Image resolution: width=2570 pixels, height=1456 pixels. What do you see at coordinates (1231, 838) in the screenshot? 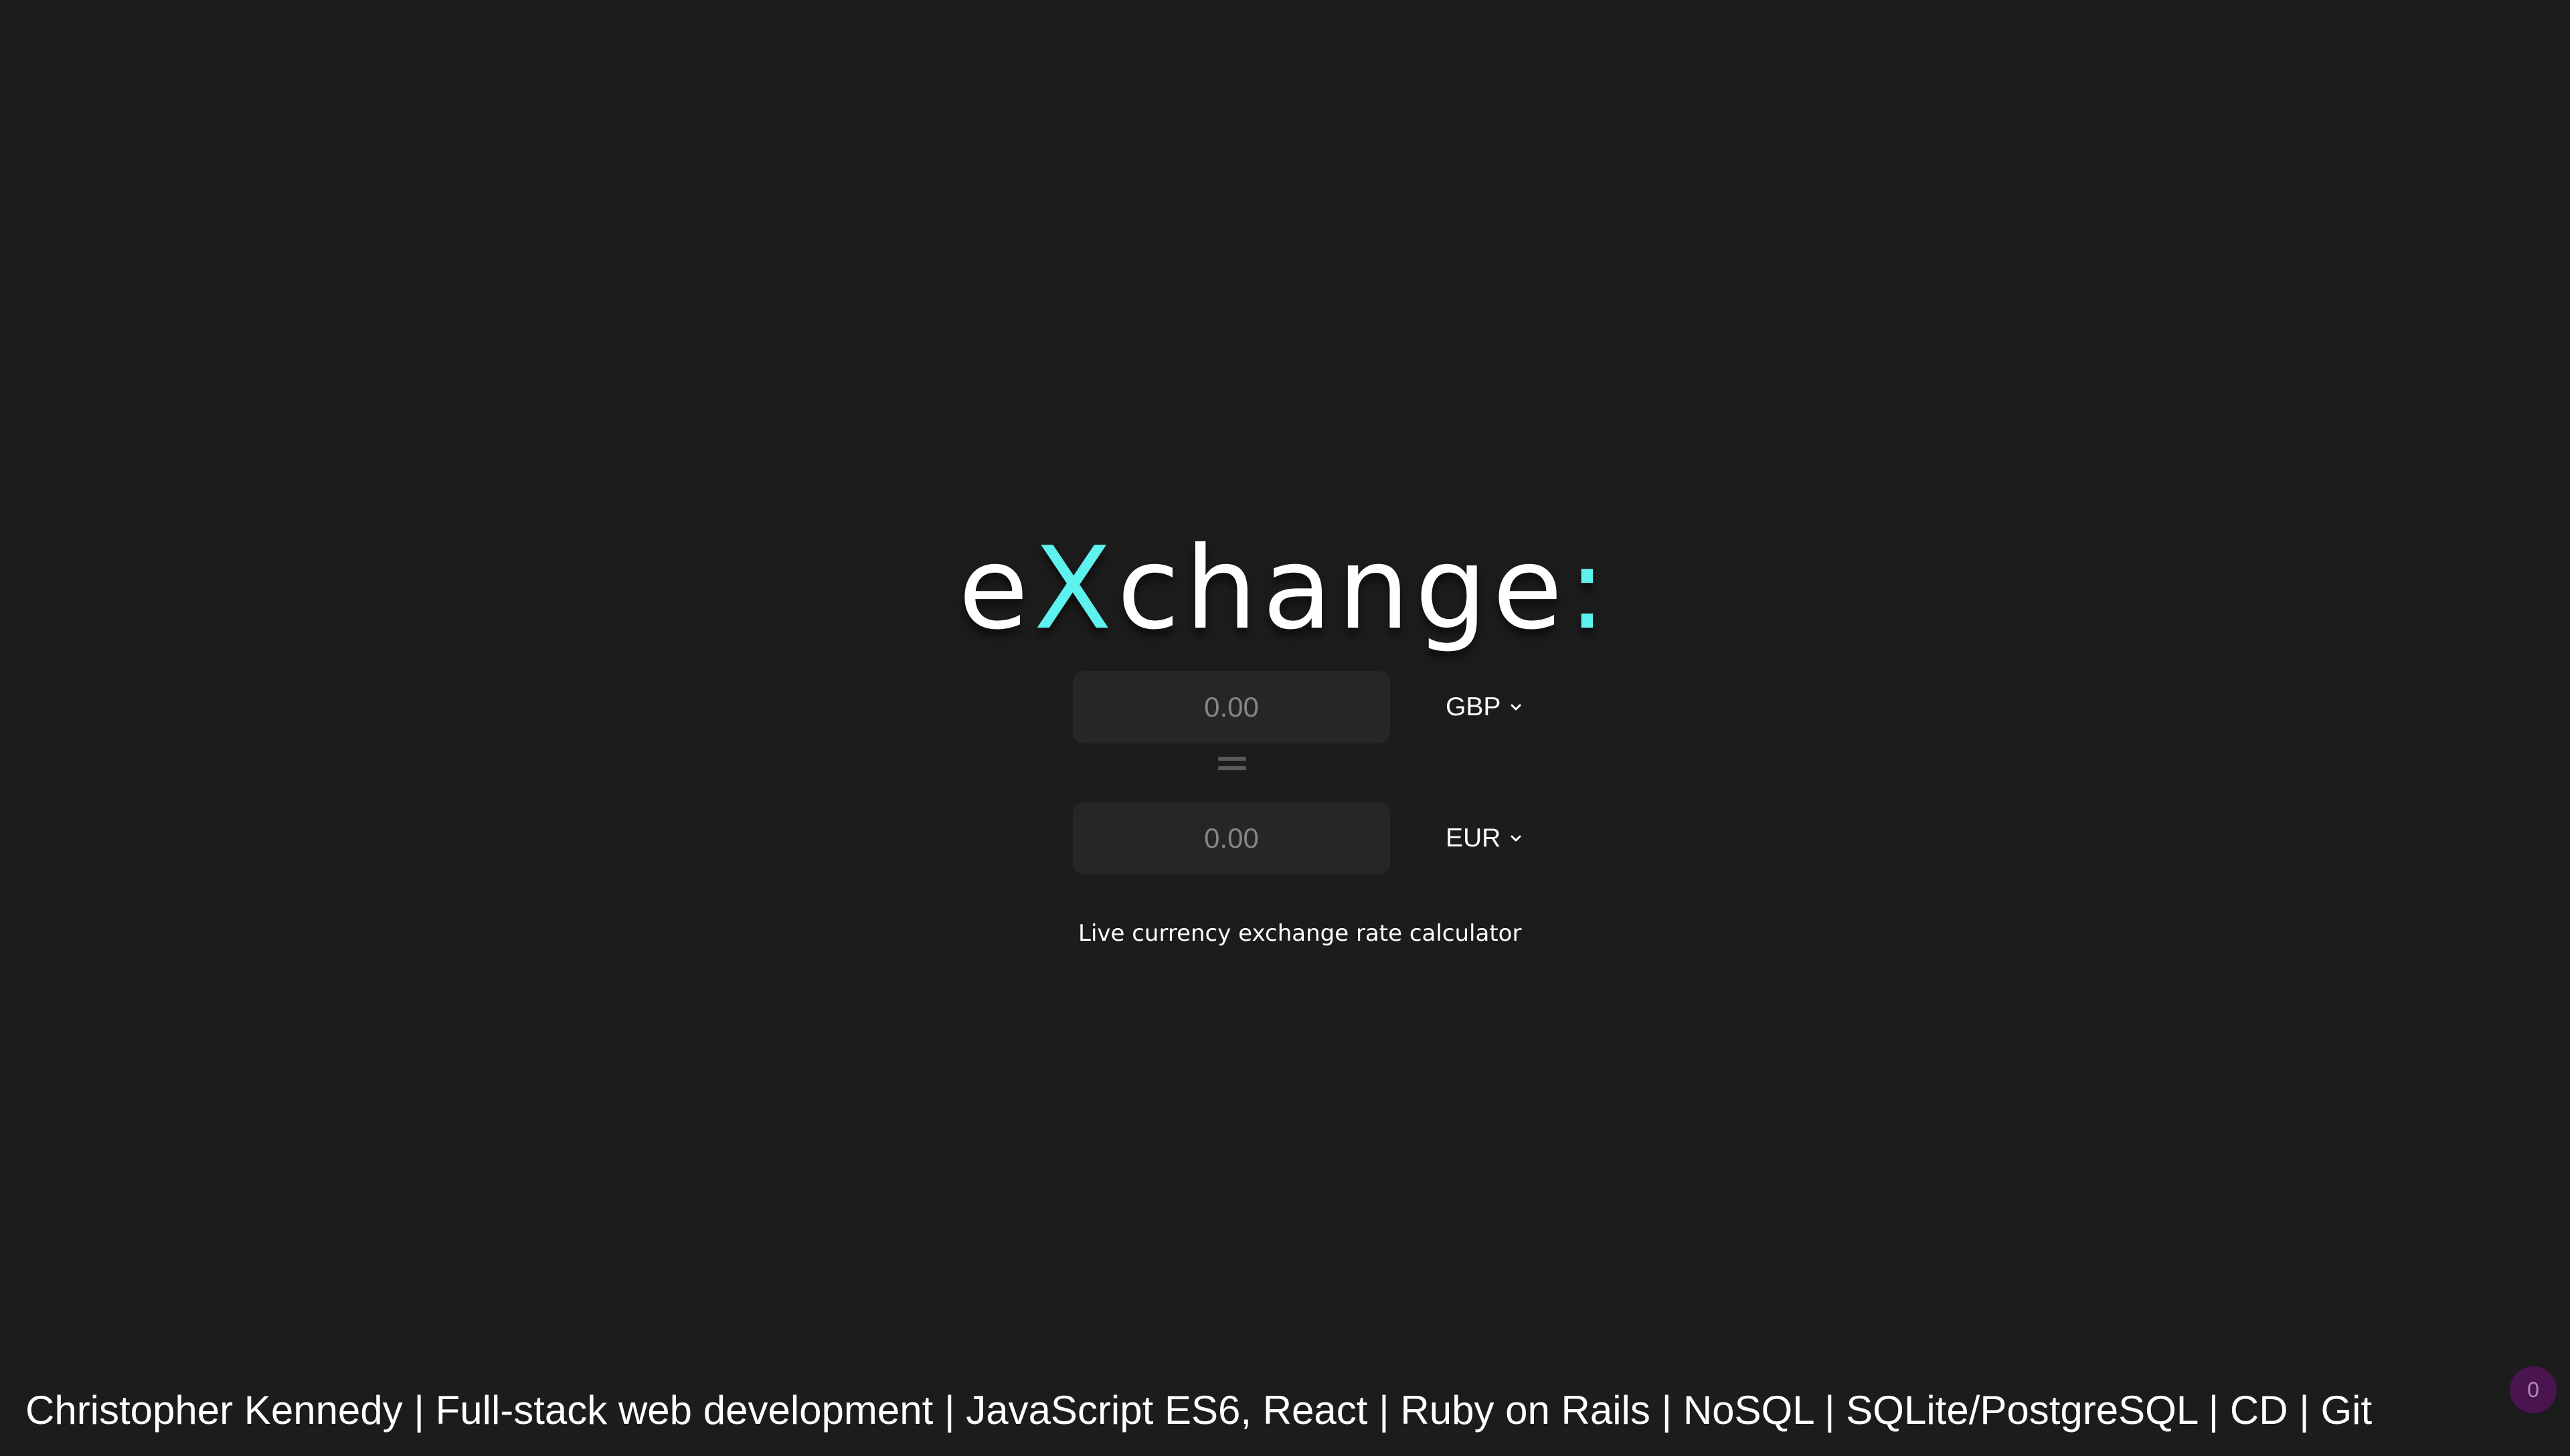
I see `amount-to-input` at bounding box center [1231, 838].